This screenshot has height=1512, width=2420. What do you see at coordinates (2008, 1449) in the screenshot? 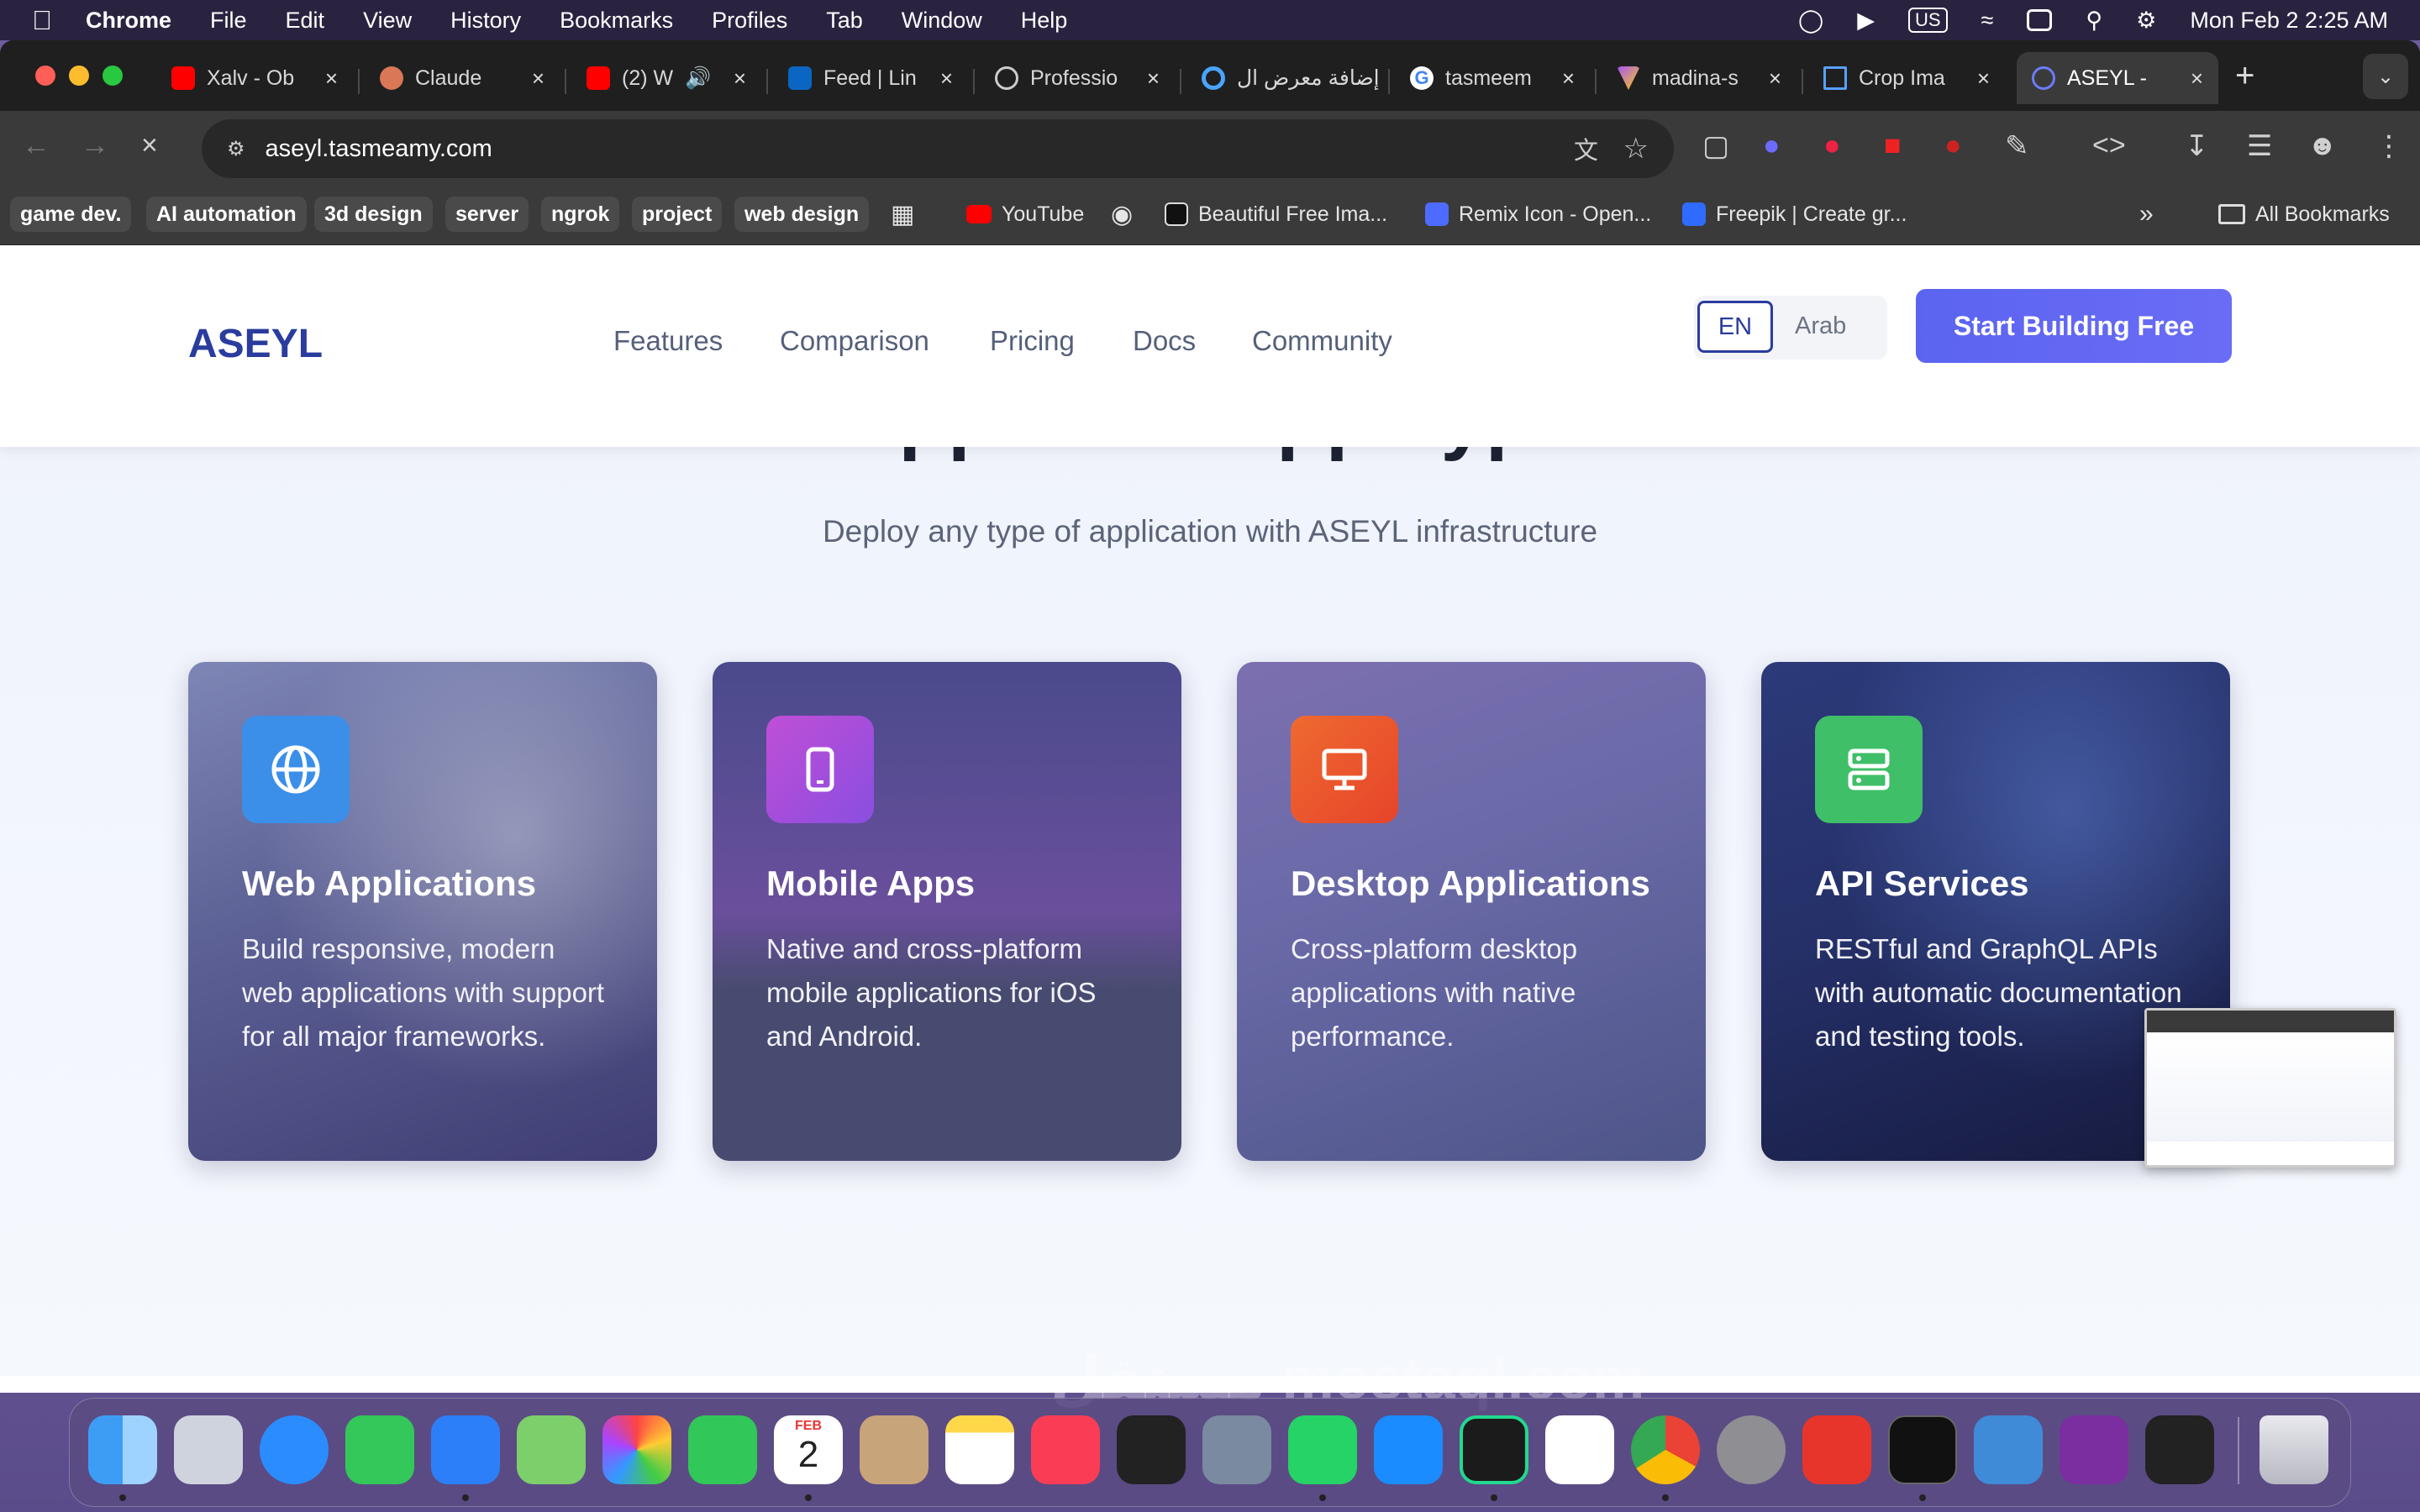
I see `files-icon` at bounding box center [2008, 1449].